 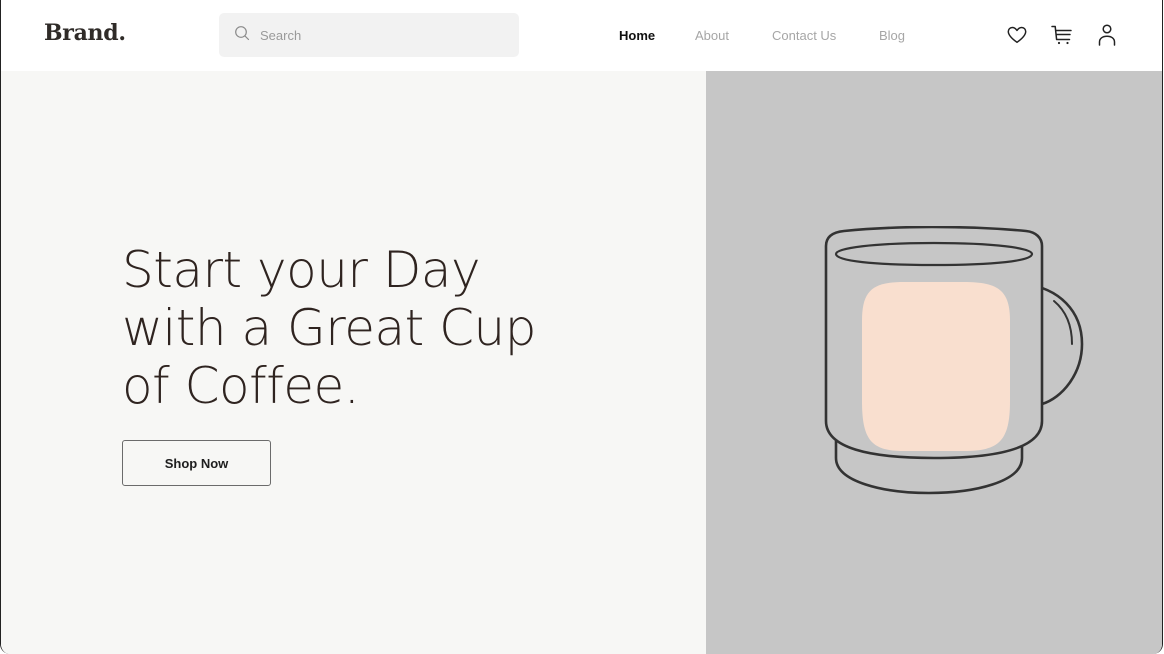 What do you see at coordinates (804, 35) in the screenshot?
I see `nav-contact-us: Contact Us` at bounding box center [804, 35].